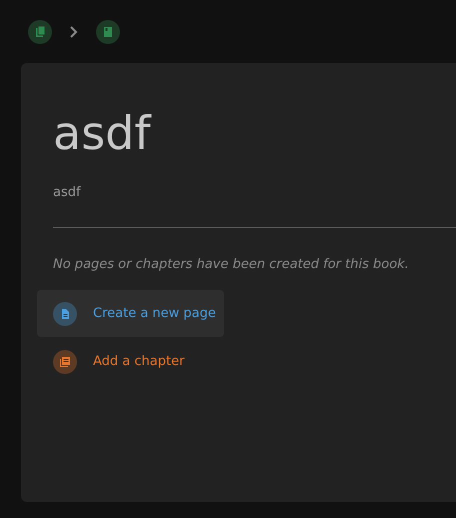 This screenshot has height=518, width=456. What do you see at coordinates (65, 362) in the screenshot?
I see `stacked-pages-icon` at bounding box center [65, 362].